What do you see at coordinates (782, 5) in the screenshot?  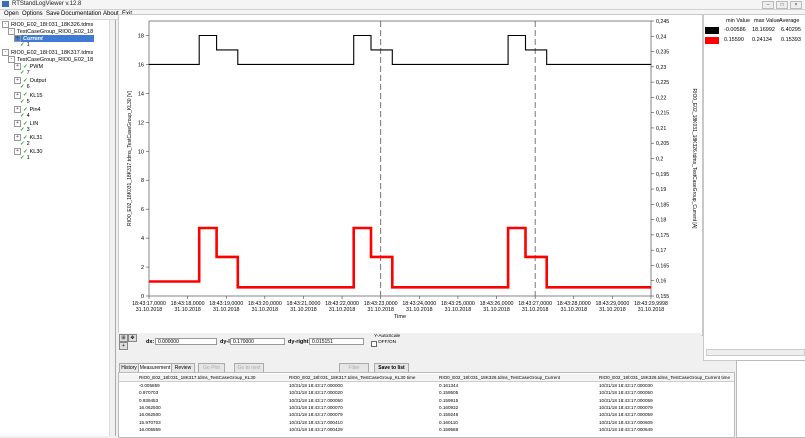 I see `maximize-icon: □` at bounding box center [782, 5].